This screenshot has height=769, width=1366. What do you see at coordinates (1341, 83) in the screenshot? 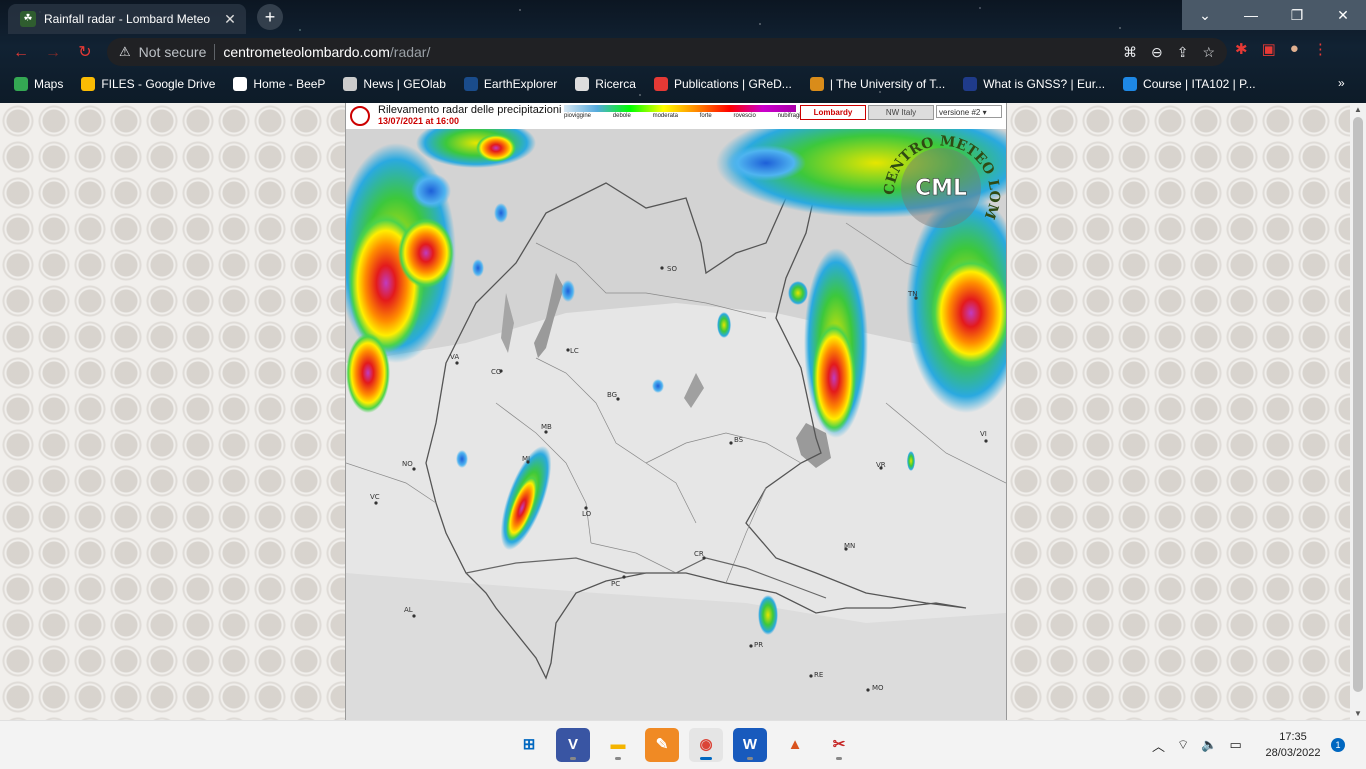
I see `bookmarks-more-button: »` at bounding box center [1341, 83].